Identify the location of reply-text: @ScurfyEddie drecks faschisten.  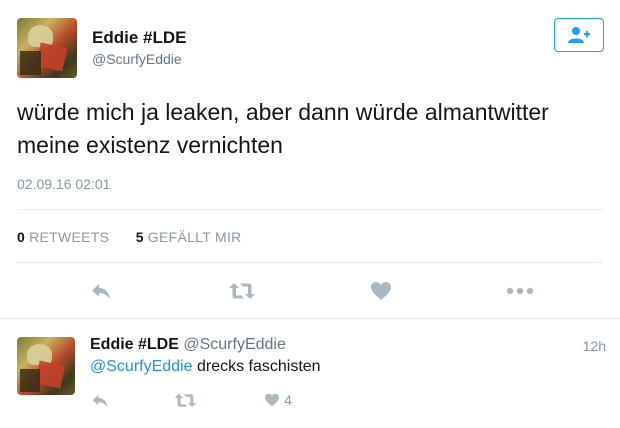
(205, 367).